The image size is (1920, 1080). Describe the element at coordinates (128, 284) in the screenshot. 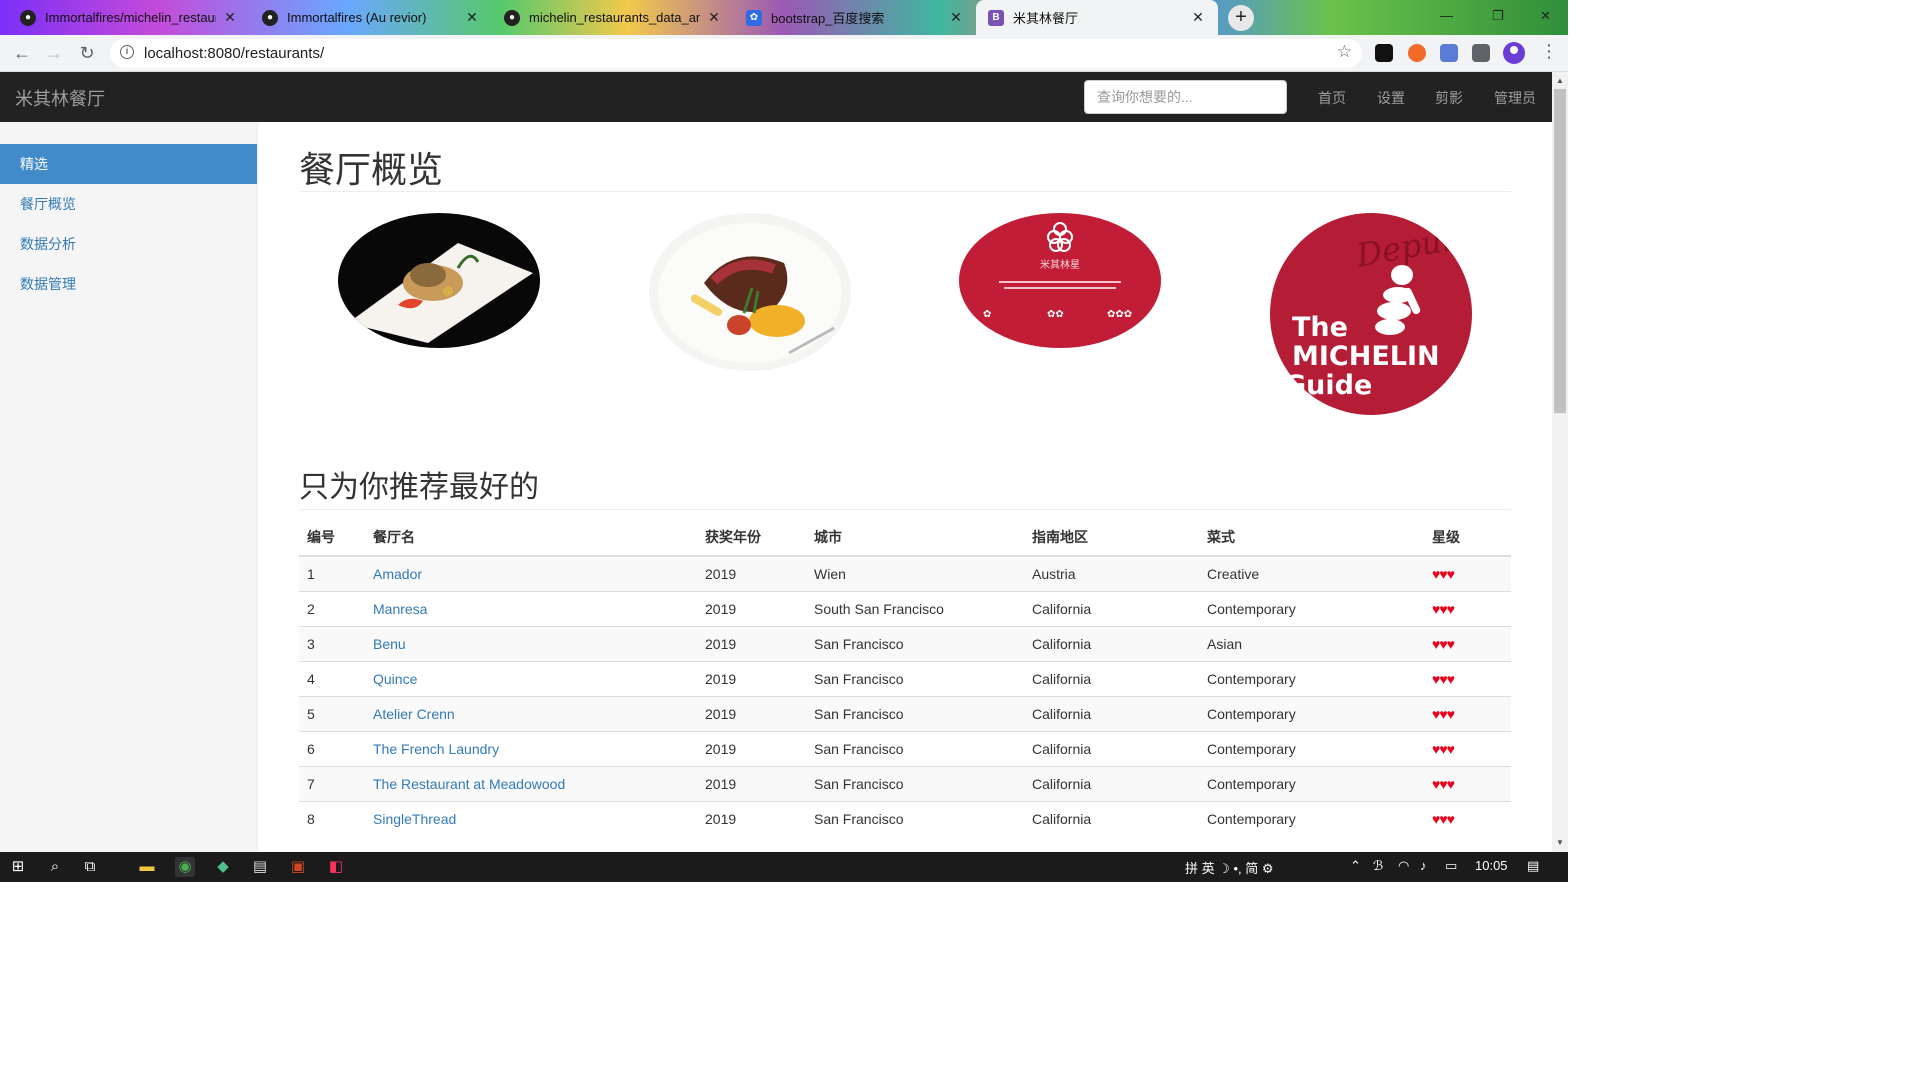

I see `sidebar-item-data-management: 数据管理` at that location.